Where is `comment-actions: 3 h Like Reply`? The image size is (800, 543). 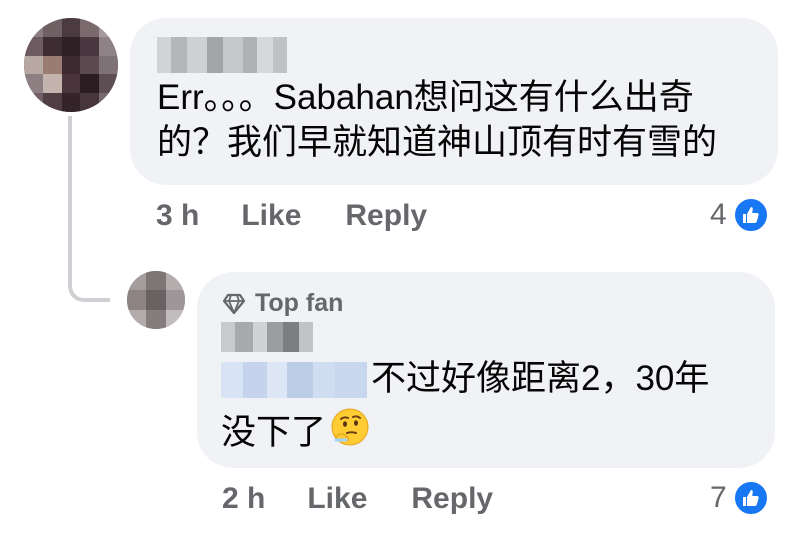
comment-actions: 3 h Like Reply is located at coordinates (291, 216).